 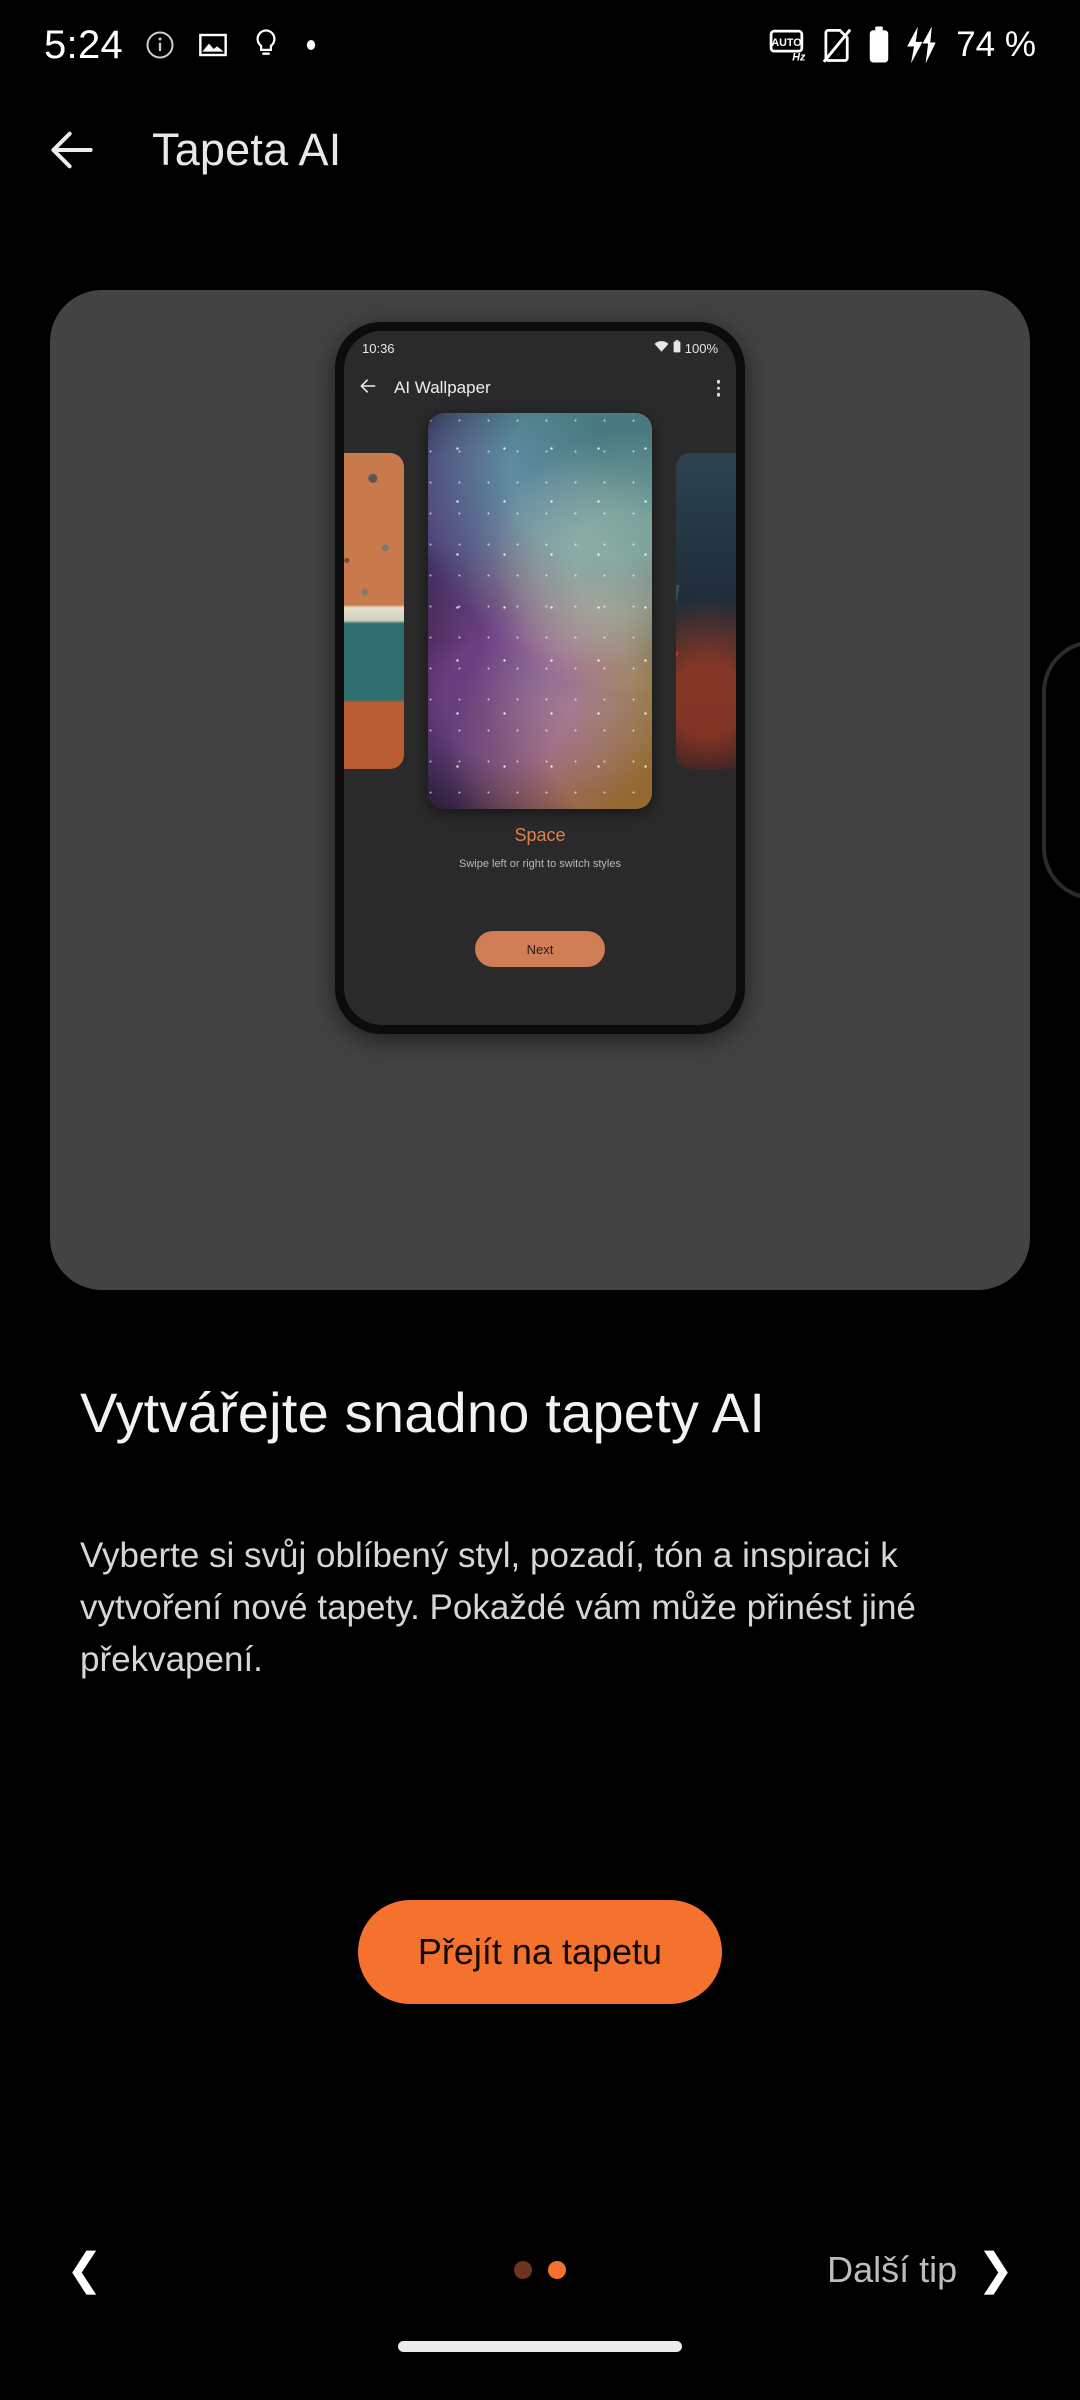 I want to click on pagination-dots, so click(x=540, y=2270).